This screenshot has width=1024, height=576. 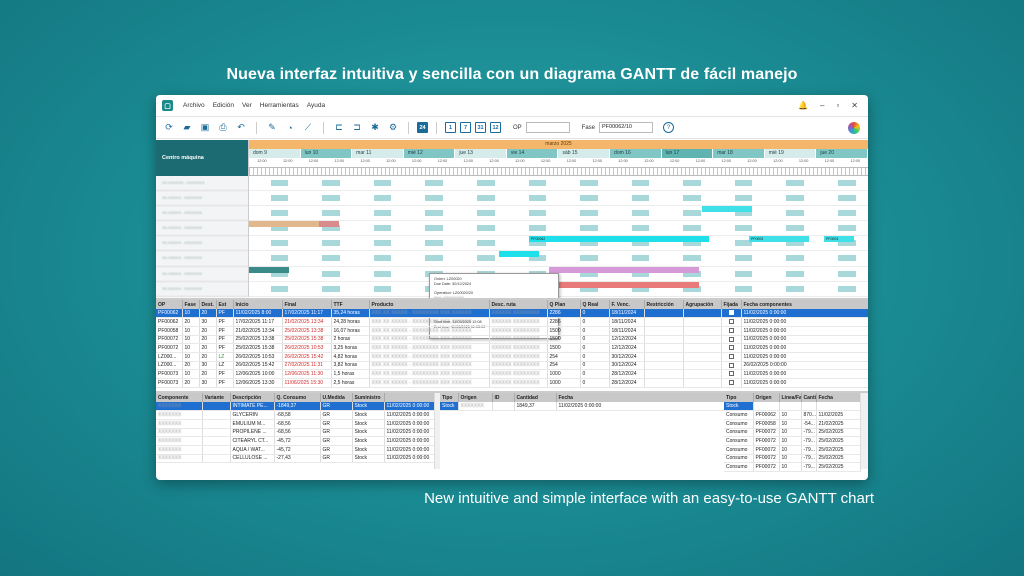 I want to click on palette-icon: ◔, so click(x=290, y=128).